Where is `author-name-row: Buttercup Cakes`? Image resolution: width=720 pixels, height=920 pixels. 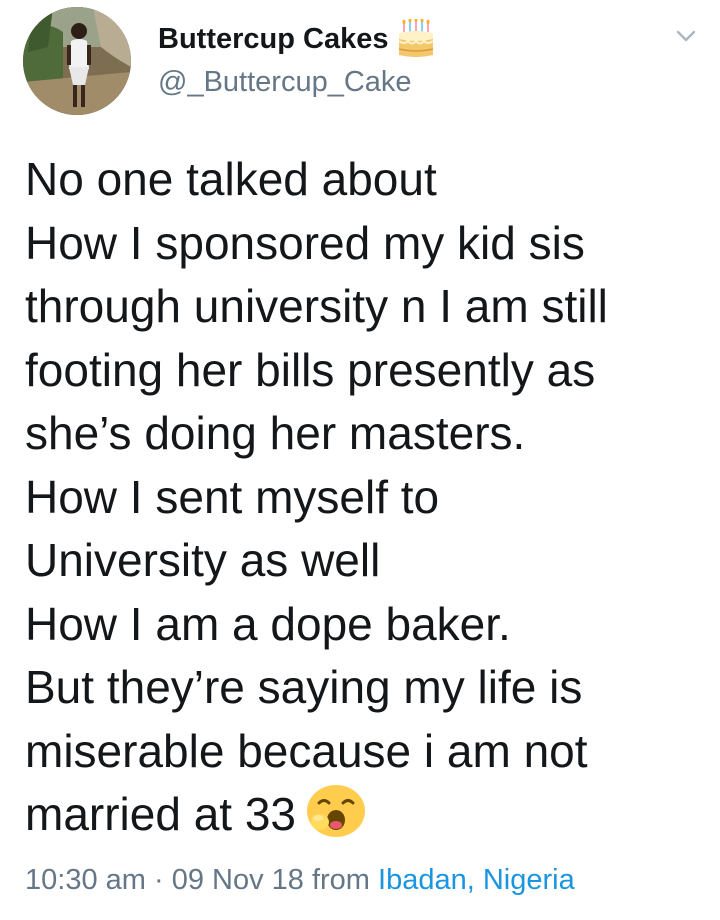
author-name-row: Buttercup Cakes is located at coordinates (297, 38).